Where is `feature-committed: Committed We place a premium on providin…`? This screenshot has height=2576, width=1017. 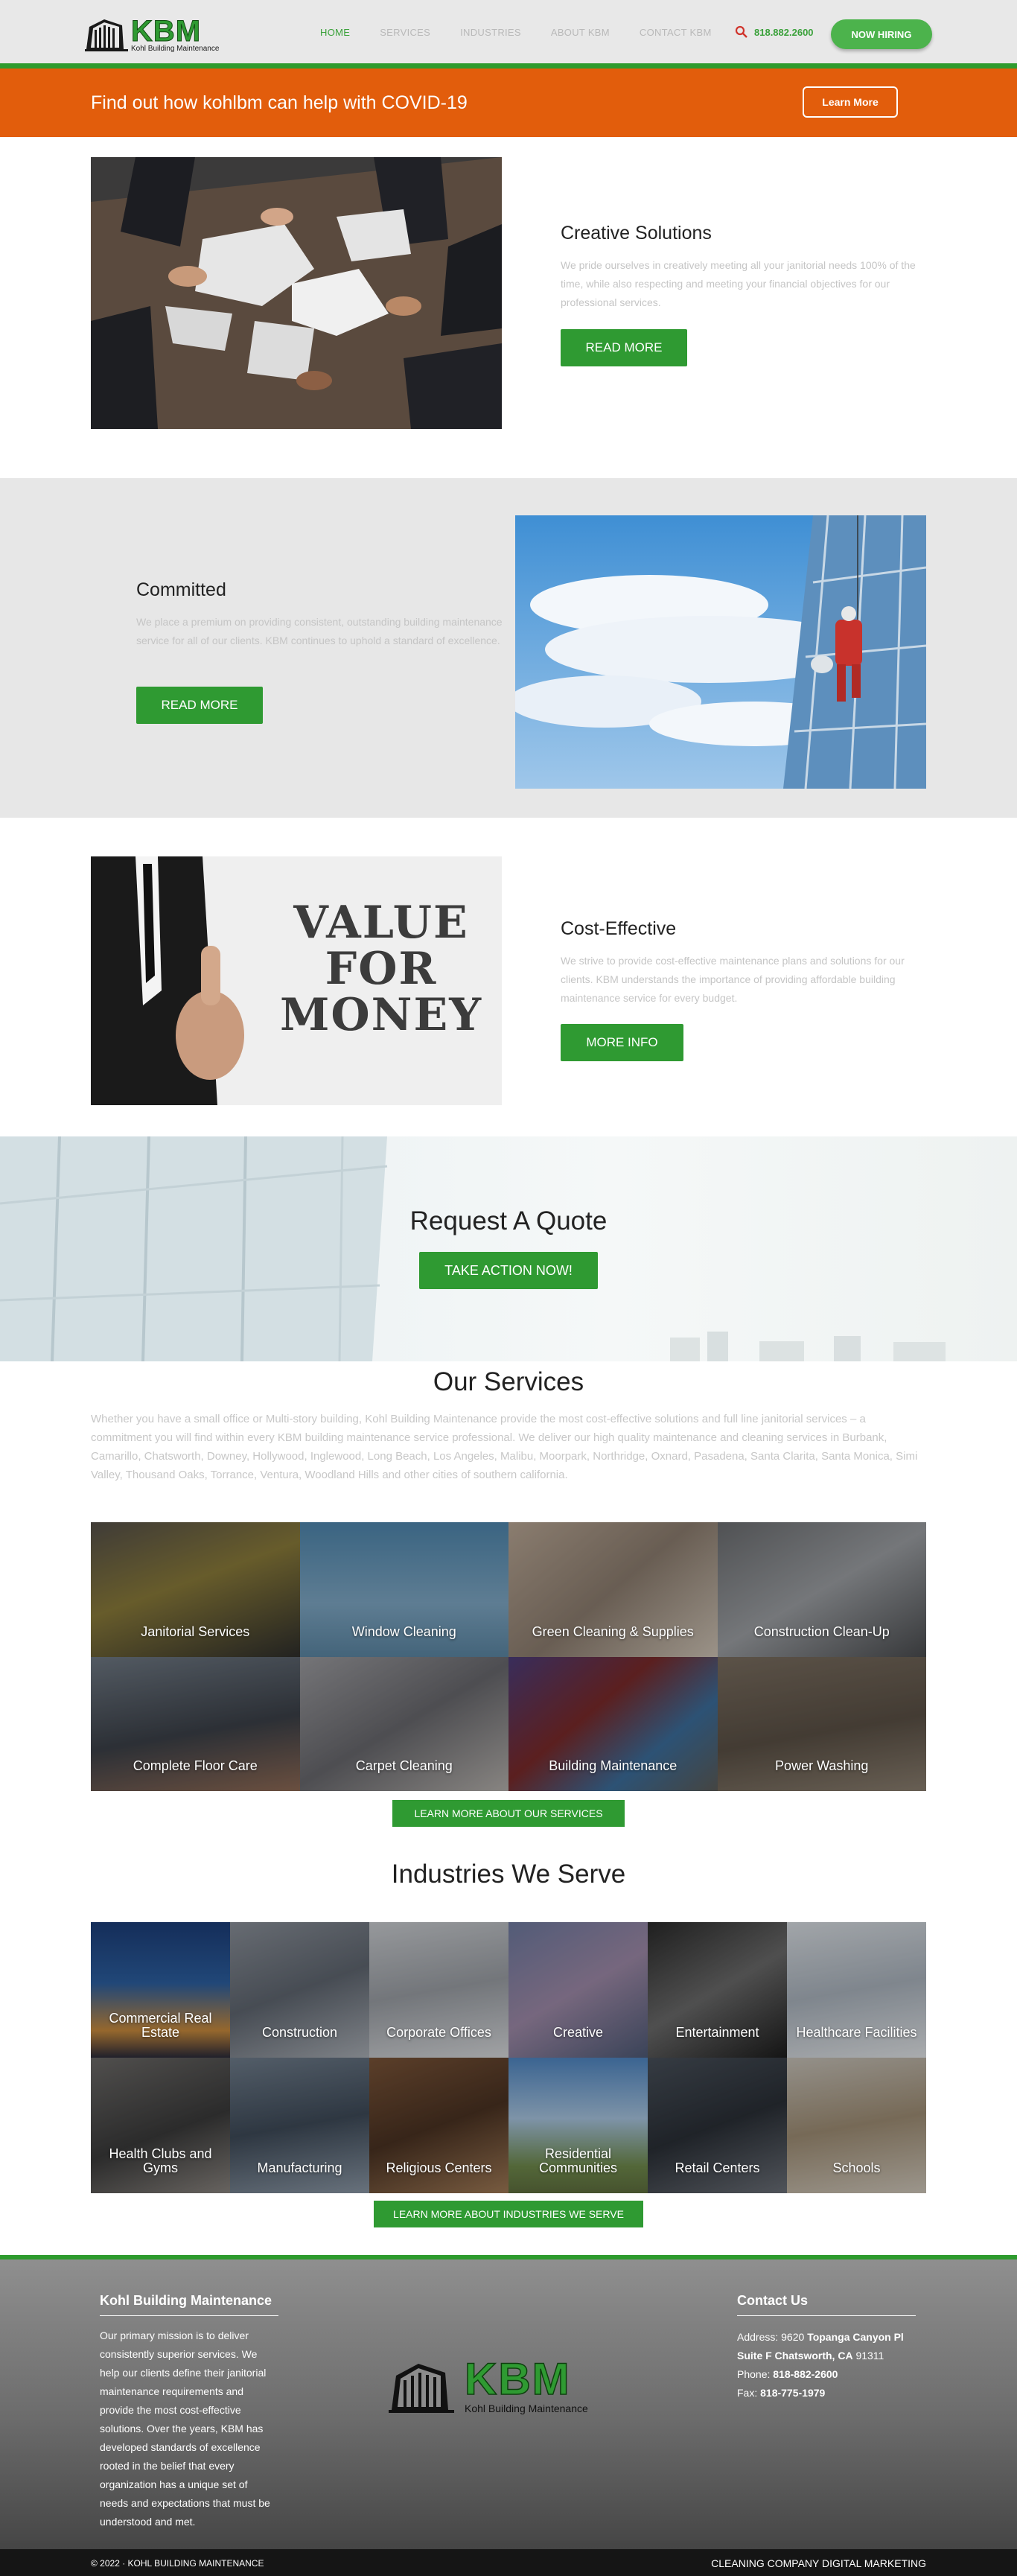
feature-committed: Committed We place a premium on providin… is located at coordinates (508, 648).